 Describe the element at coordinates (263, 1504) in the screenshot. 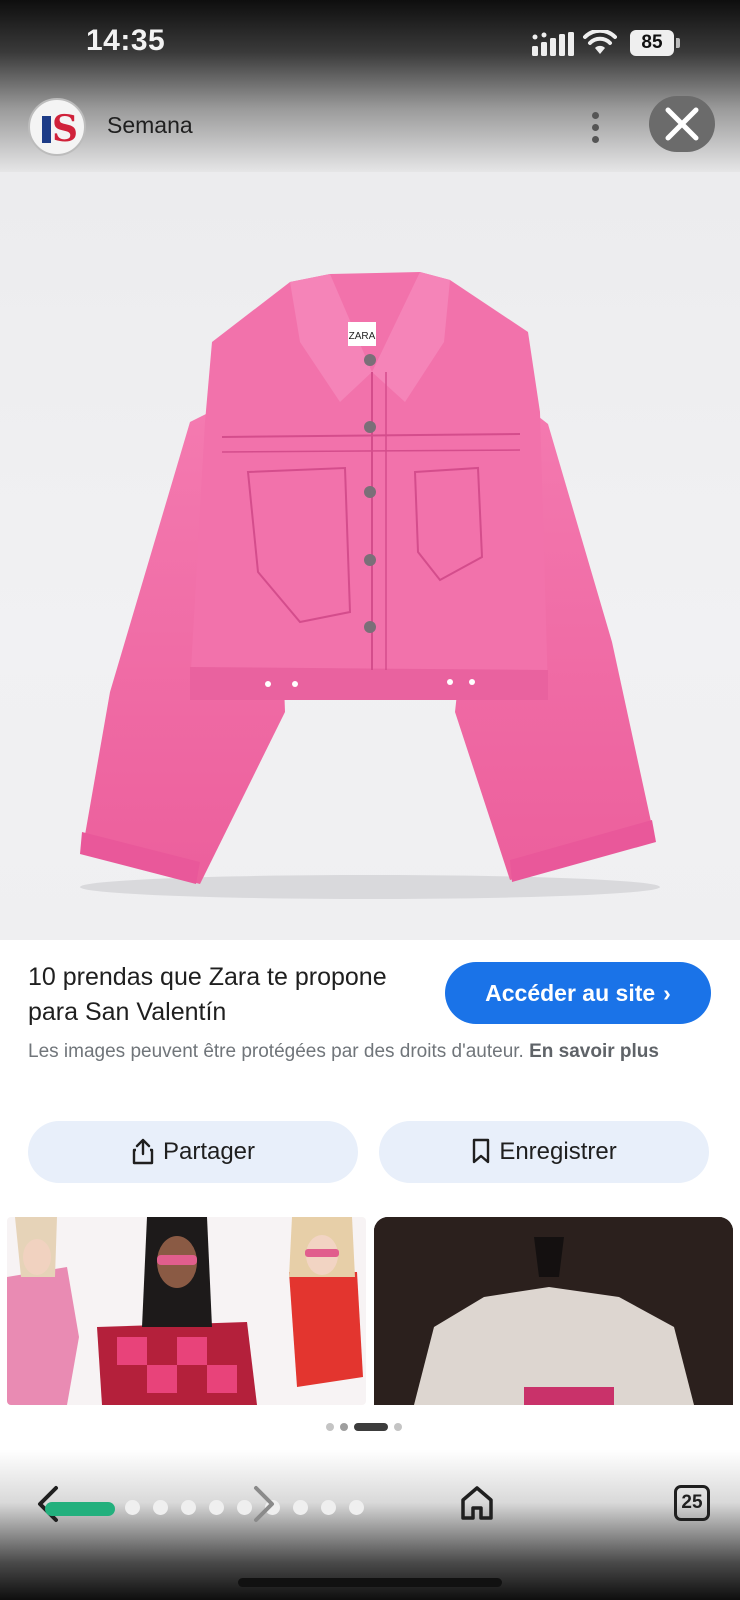

I see `forward-arrow-icon` at that location.